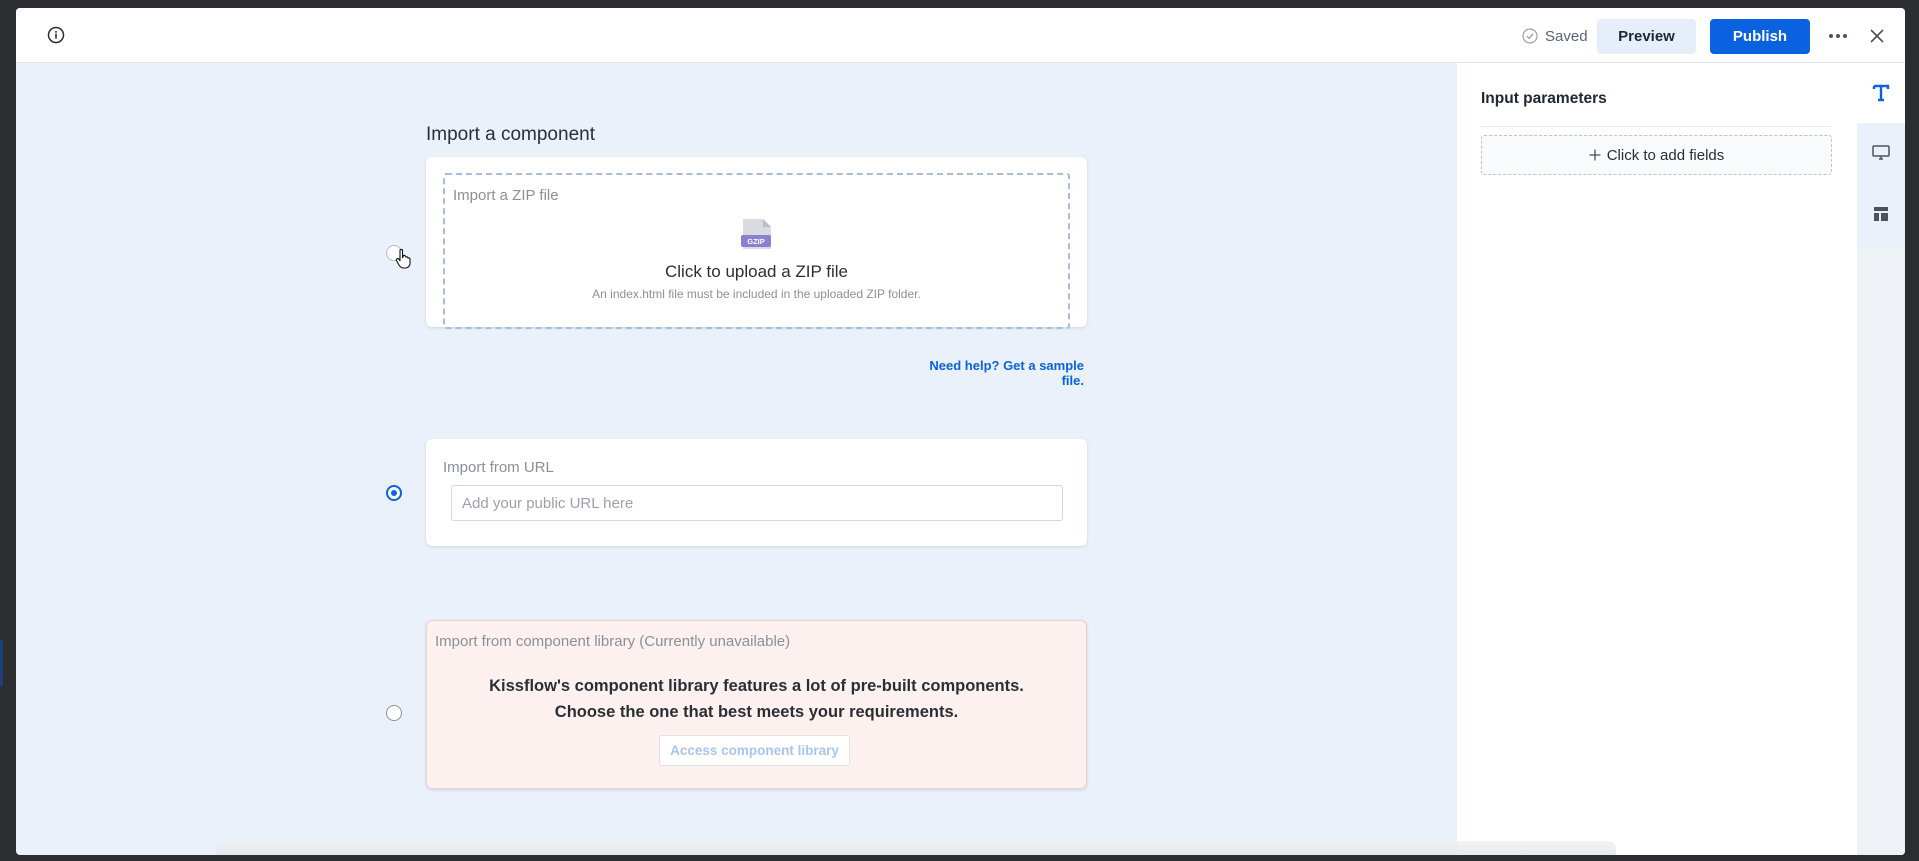  Describe the element at coordinates (1000, 373) in the screenshot. I see `sample-file-link: Need help? Get a sample file.` at that location.